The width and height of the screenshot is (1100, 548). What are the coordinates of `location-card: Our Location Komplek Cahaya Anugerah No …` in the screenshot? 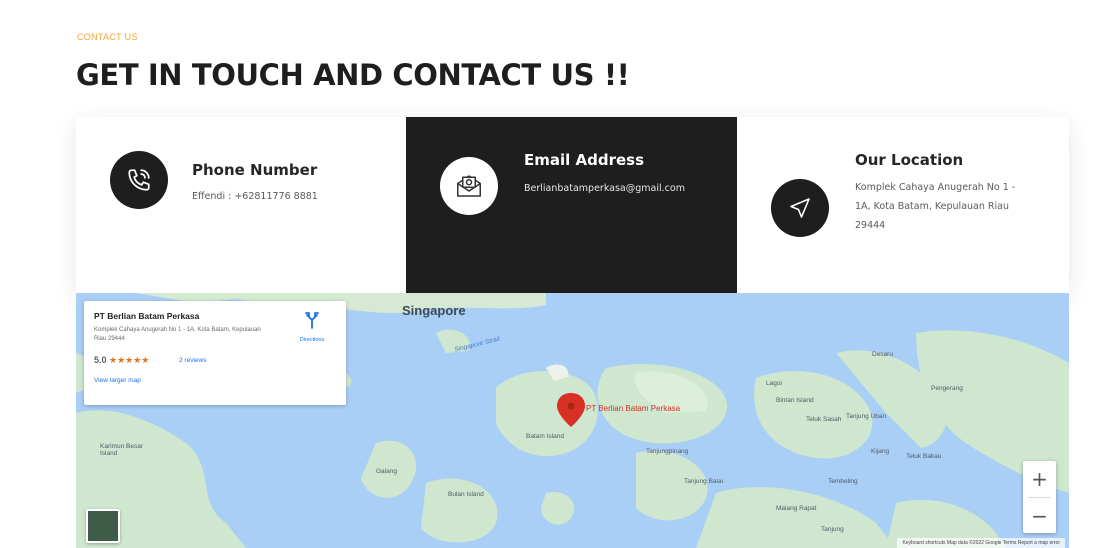 It's located at (903, 205).